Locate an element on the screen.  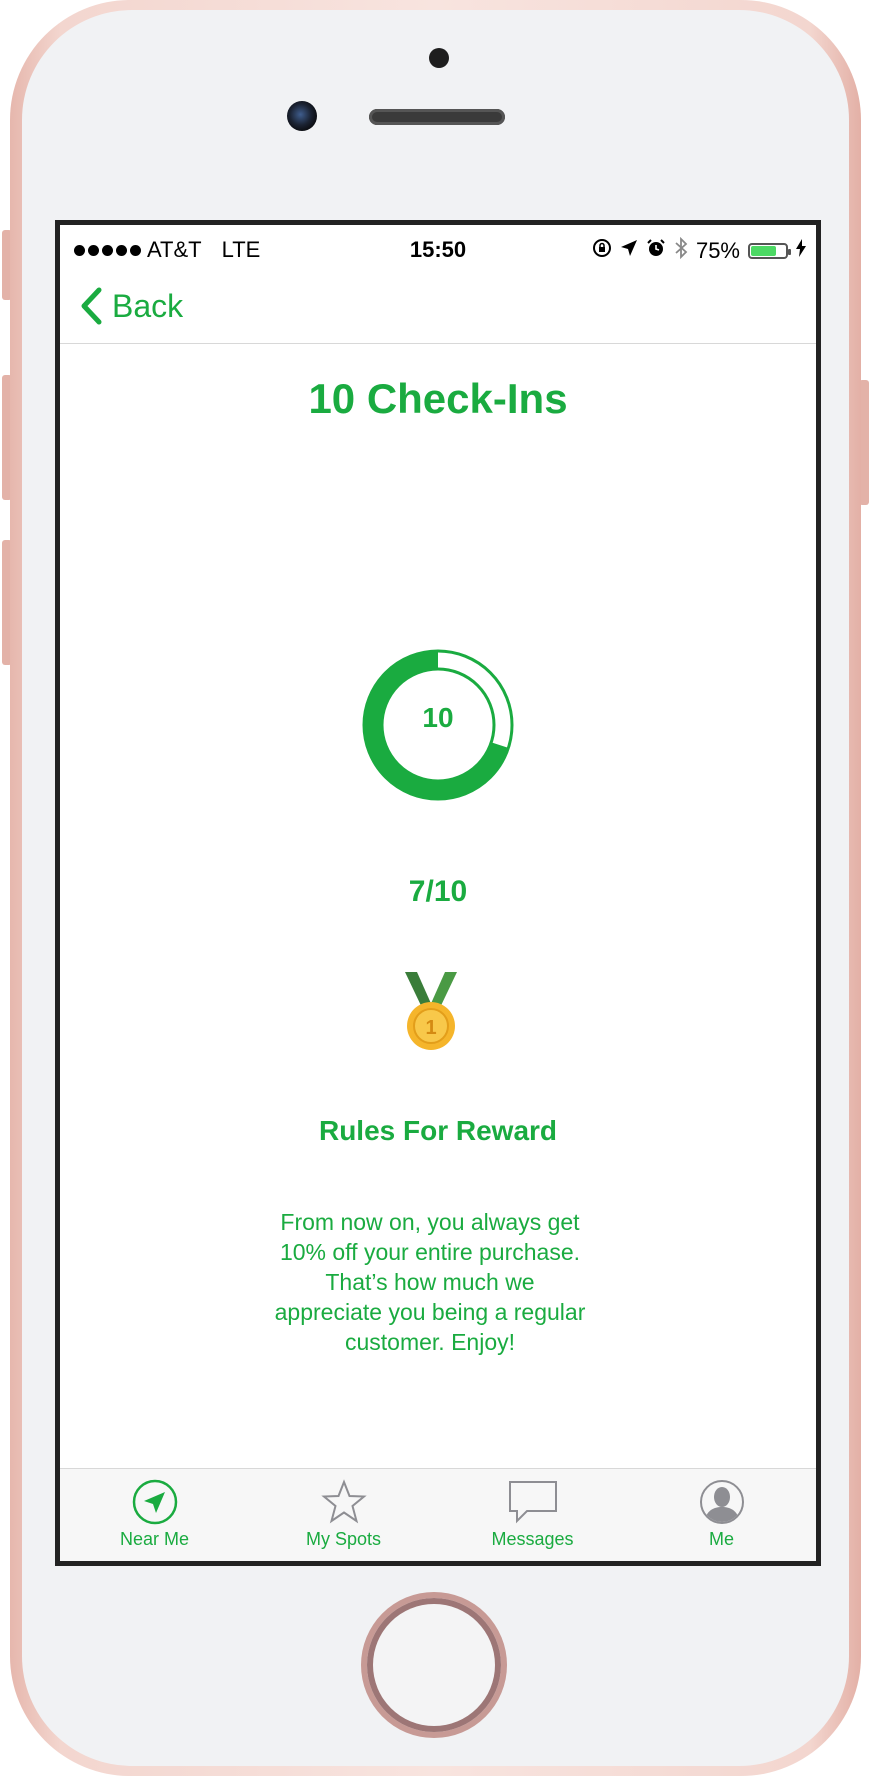
battery-percent: 75% is located at coordinates (717, 250).